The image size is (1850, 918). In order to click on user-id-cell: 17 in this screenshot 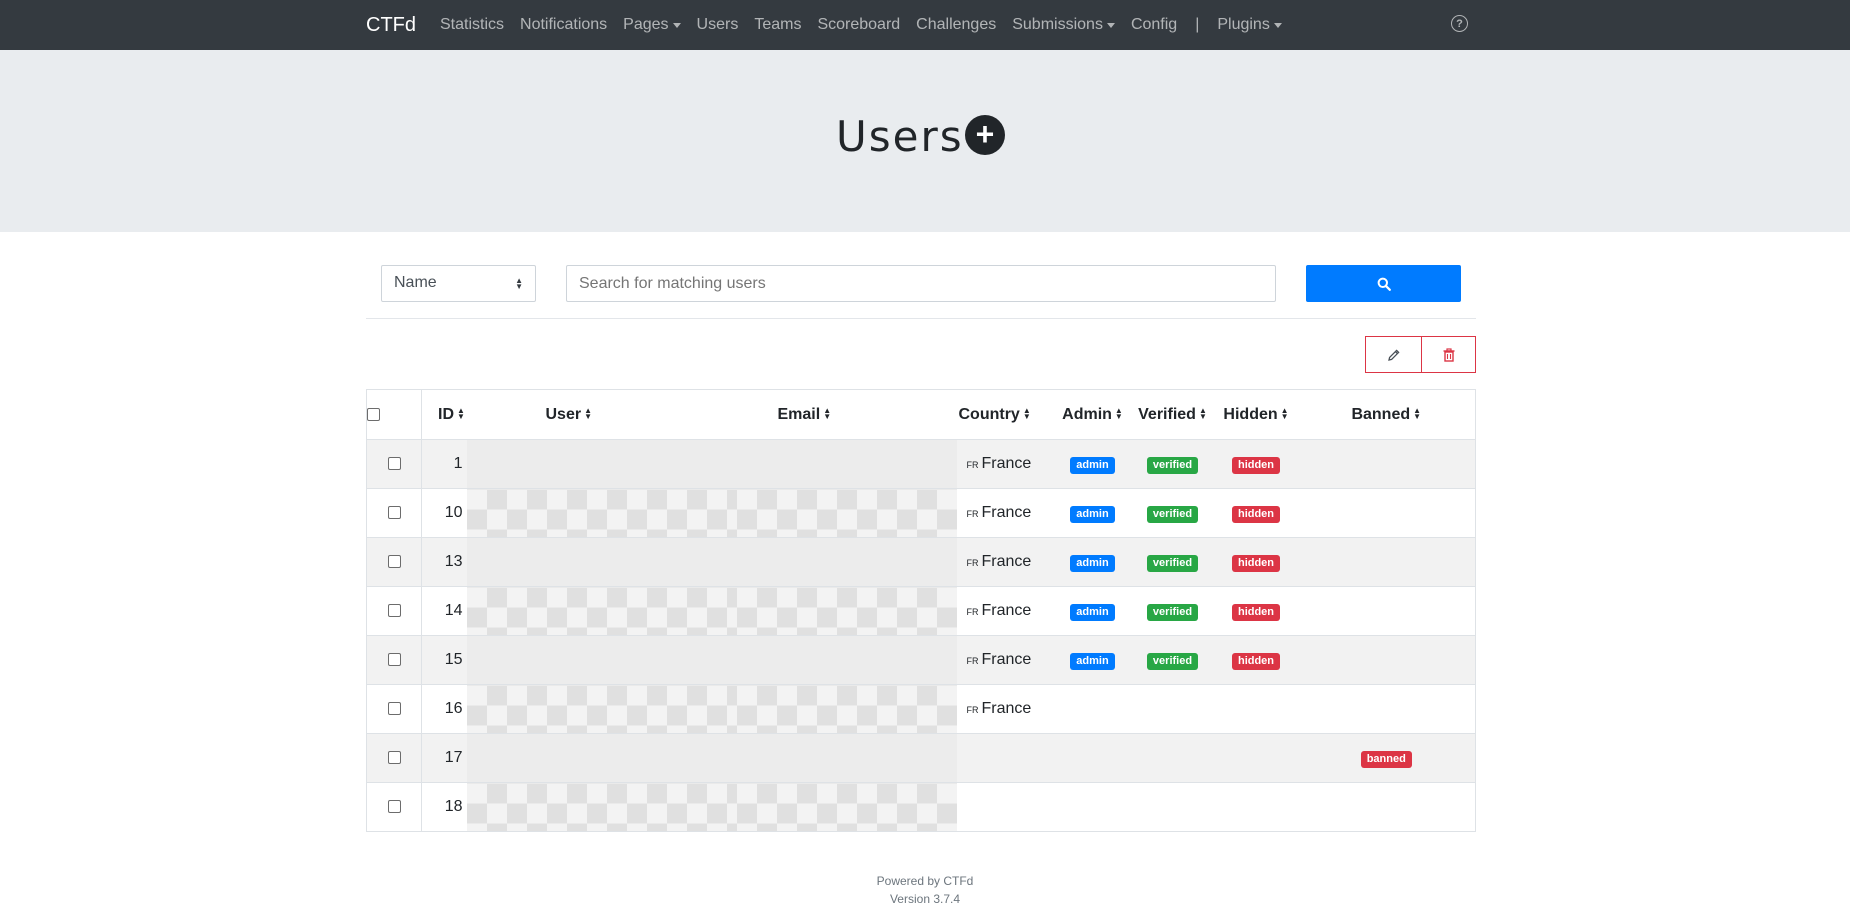, I will do `click(444, 758)`.